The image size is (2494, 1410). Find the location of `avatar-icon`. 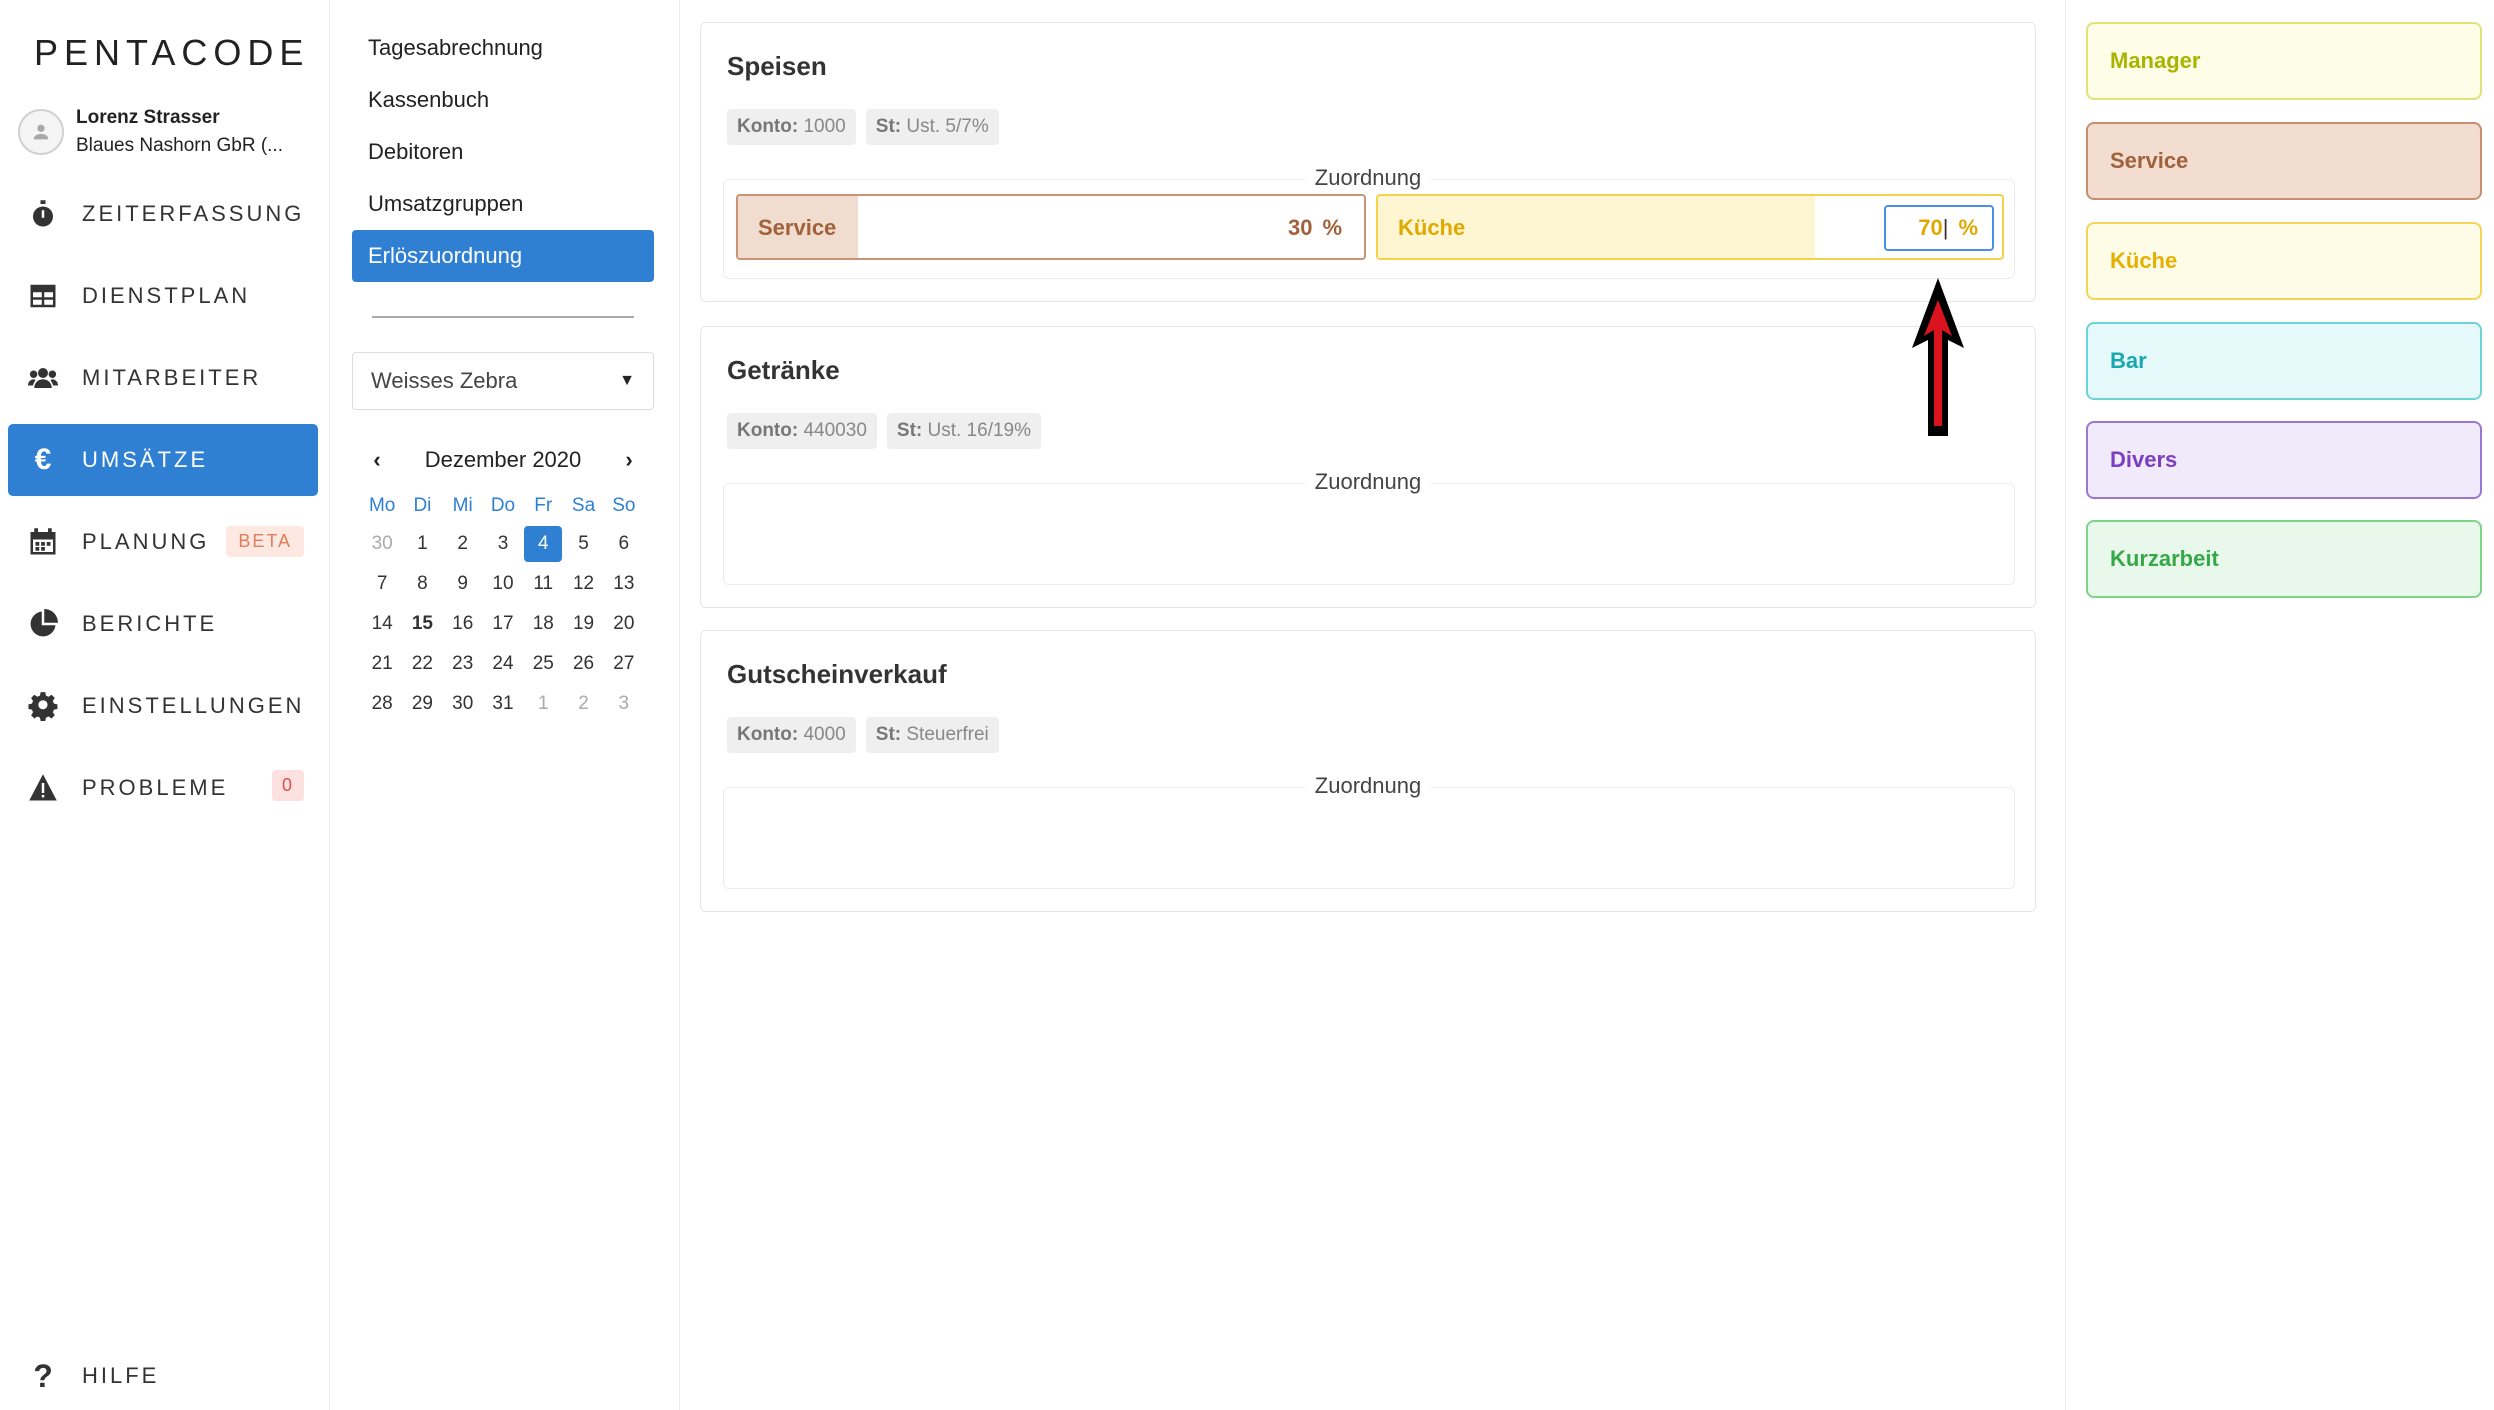

avatar-icon is located at coordinates (41, 132).